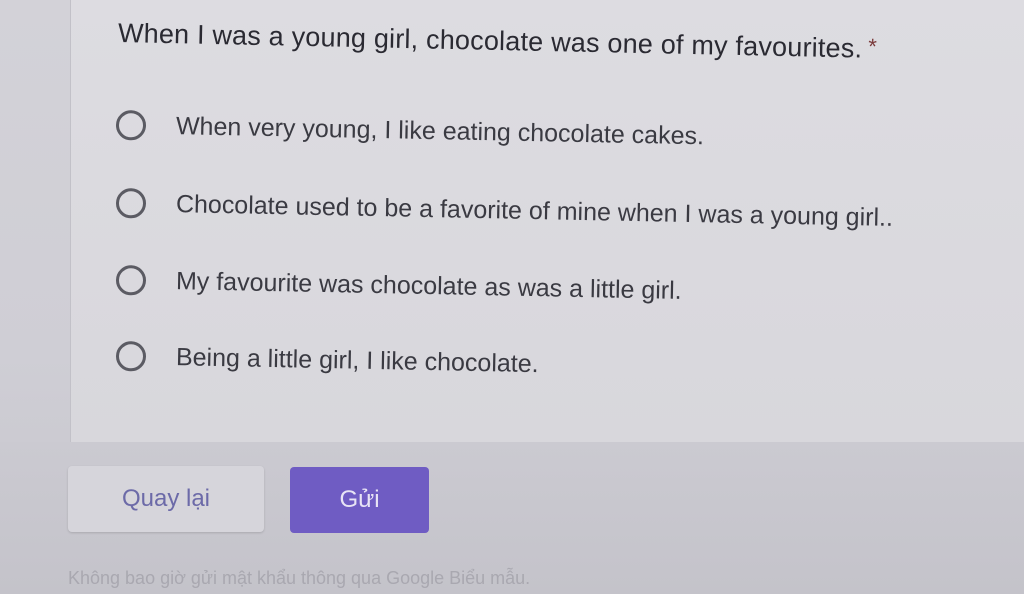 The height and width of the screenshot is (594, 1024). What do you see at coordinates (357, 360) in the screenshot?
I see `option-label: Being a little girl, I like chocolate.` at bounding box center [357, 360].